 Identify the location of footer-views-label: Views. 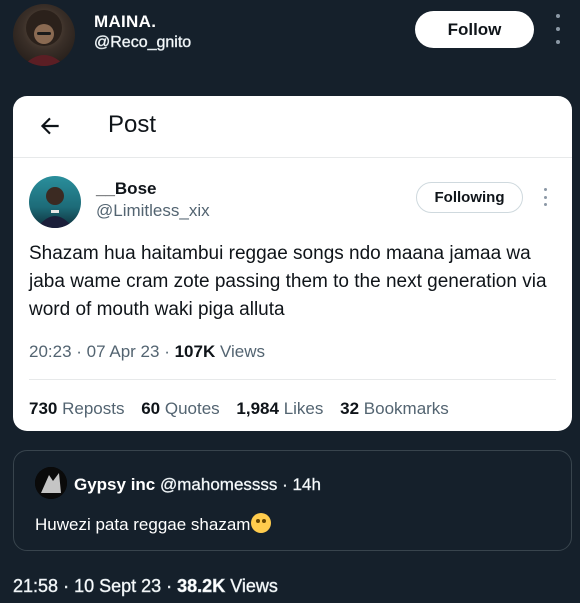
(254, 586).